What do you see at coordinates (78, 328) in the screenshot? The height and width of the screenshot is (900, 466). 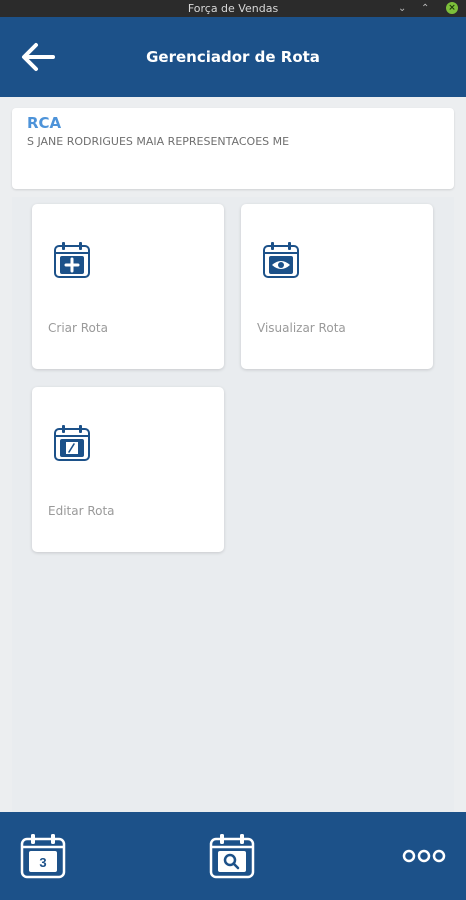 I see `create-route-label: Criar Rota` at bounding box center [78, 328].